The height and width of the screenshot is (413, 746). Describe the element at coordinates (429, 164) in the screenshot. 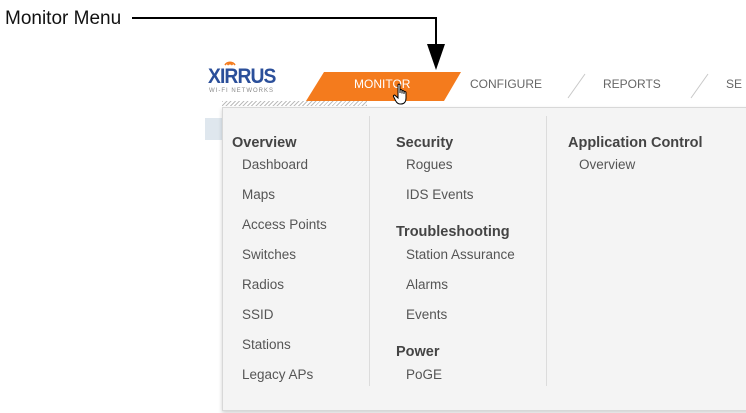

I see `menu-item-rogues: Rogues` at that location.